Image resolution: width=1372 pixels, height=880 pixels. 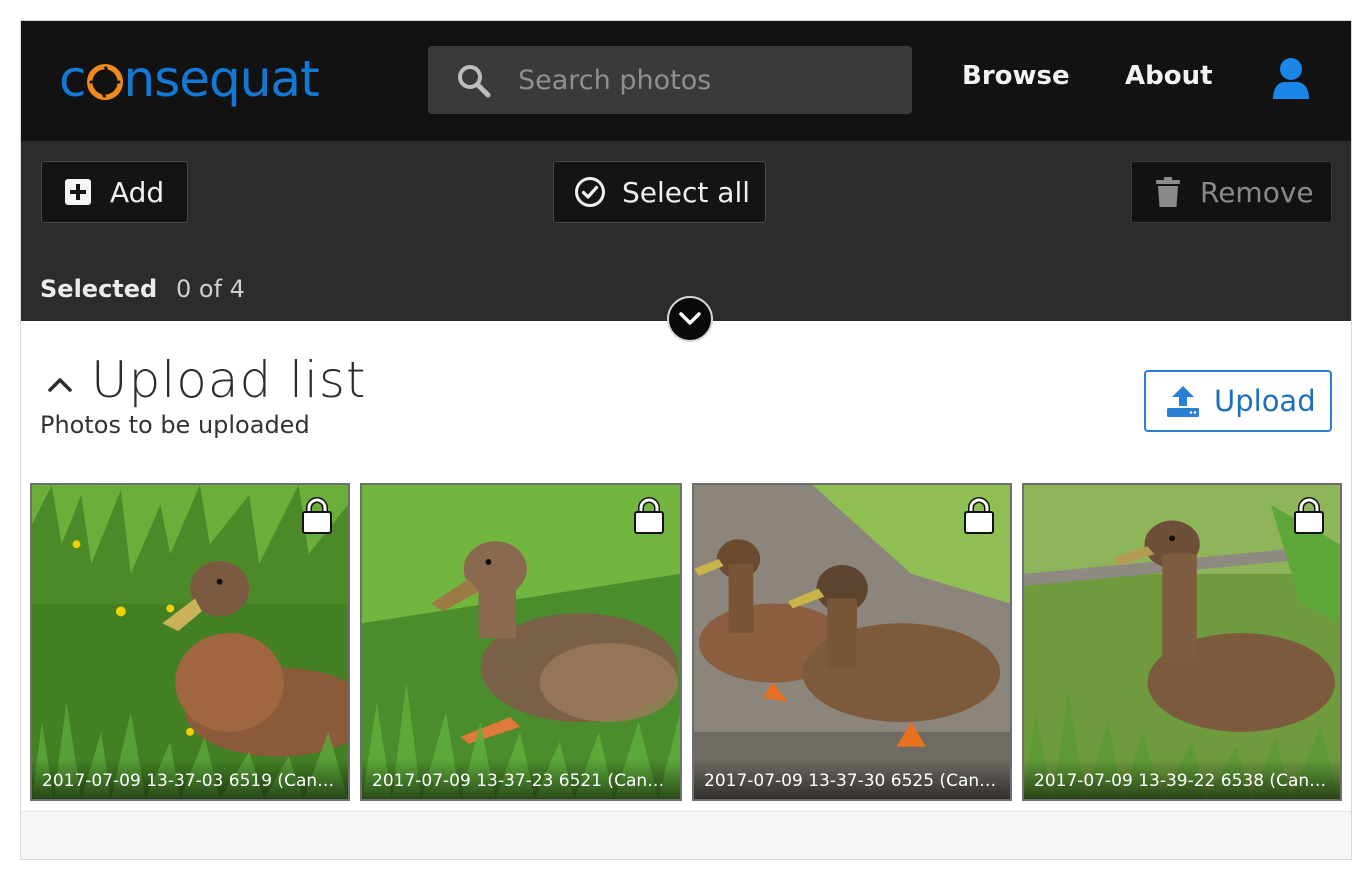 I want to click on brand-logo: c nsequat, so click(x=189, y=79).